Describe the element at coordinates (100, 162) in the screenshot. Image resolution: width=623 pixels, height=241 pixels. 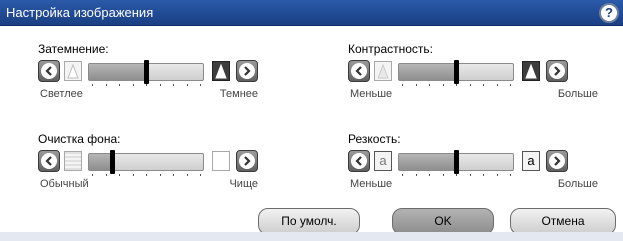
I see `background-cleanup-slider-fill` at that location.